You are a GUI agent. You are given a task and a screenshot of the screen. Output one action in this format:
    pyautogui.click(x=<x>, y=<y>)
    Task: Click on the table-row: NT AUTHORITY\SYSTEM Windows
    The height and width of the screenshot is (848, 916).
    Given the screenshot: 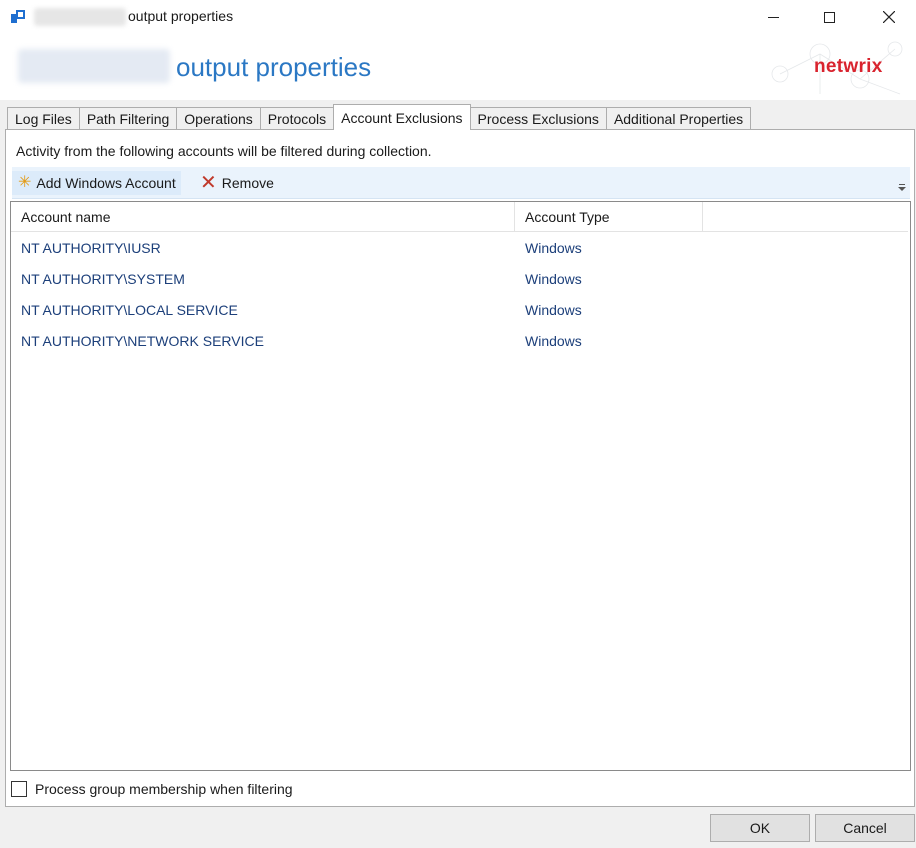 What is the action you would take?
    pyautogui.click(x=459, y=279)
    